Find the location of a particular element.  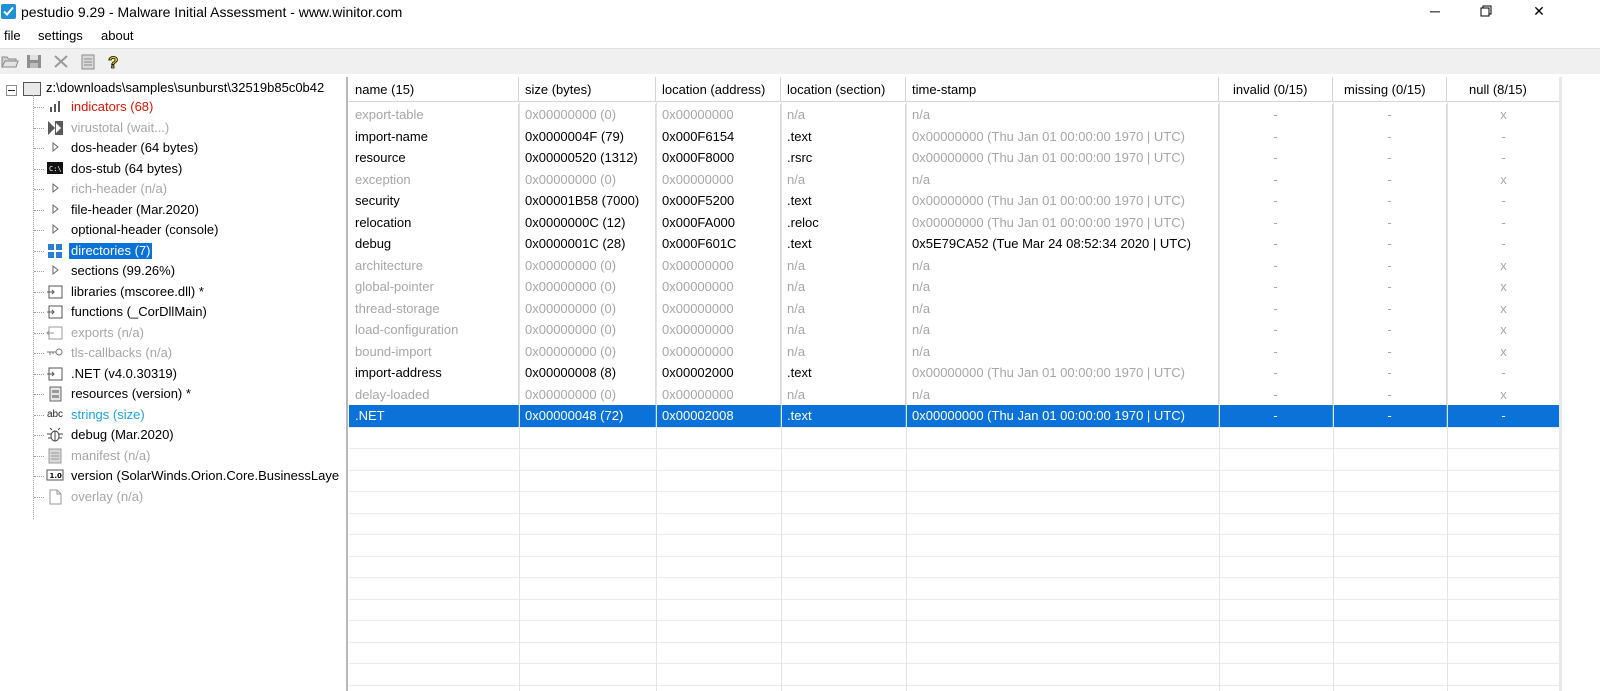

column-header-time-stamp: time-stamp is located at coordinates (1062, 89).